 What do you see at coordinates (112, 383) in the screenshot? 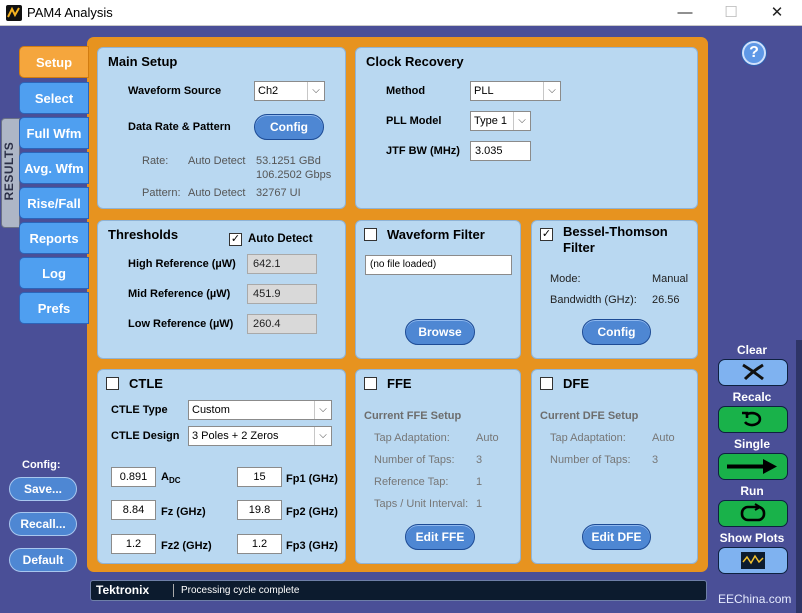
I see `ctle-checkbox` at bounding box center [112, 383].